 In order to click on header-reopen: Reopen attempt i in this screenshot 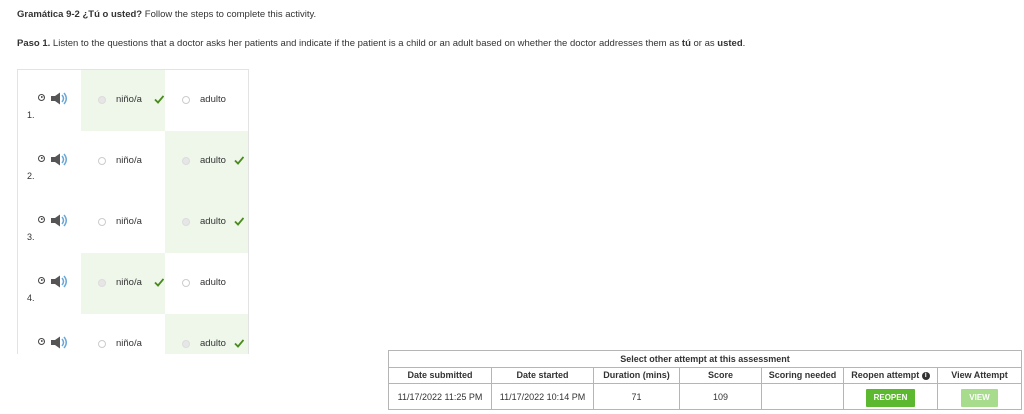, I will do `click(890, 375)`.